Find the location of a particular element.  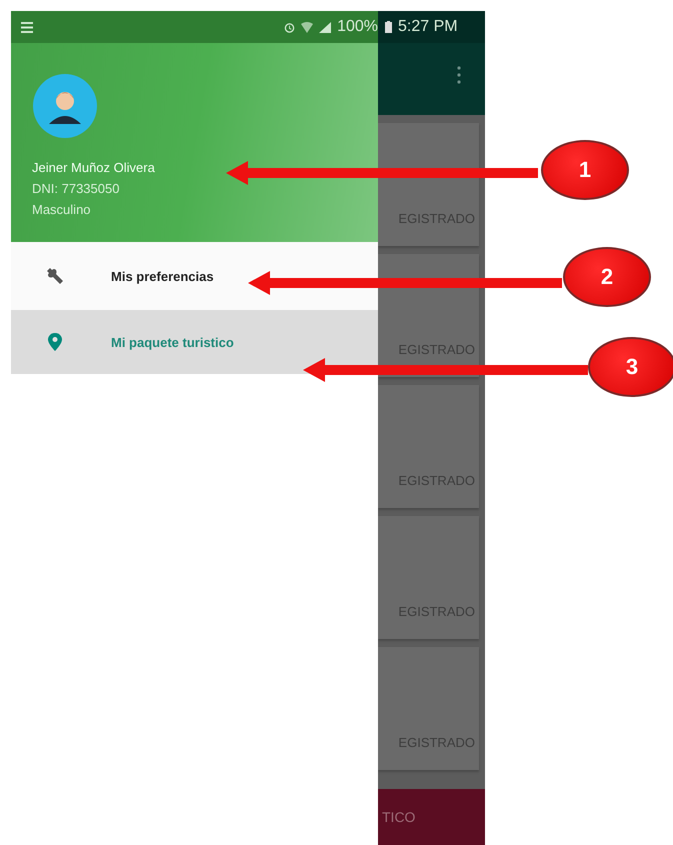

battery-icon is located at coordinates (388, 27).